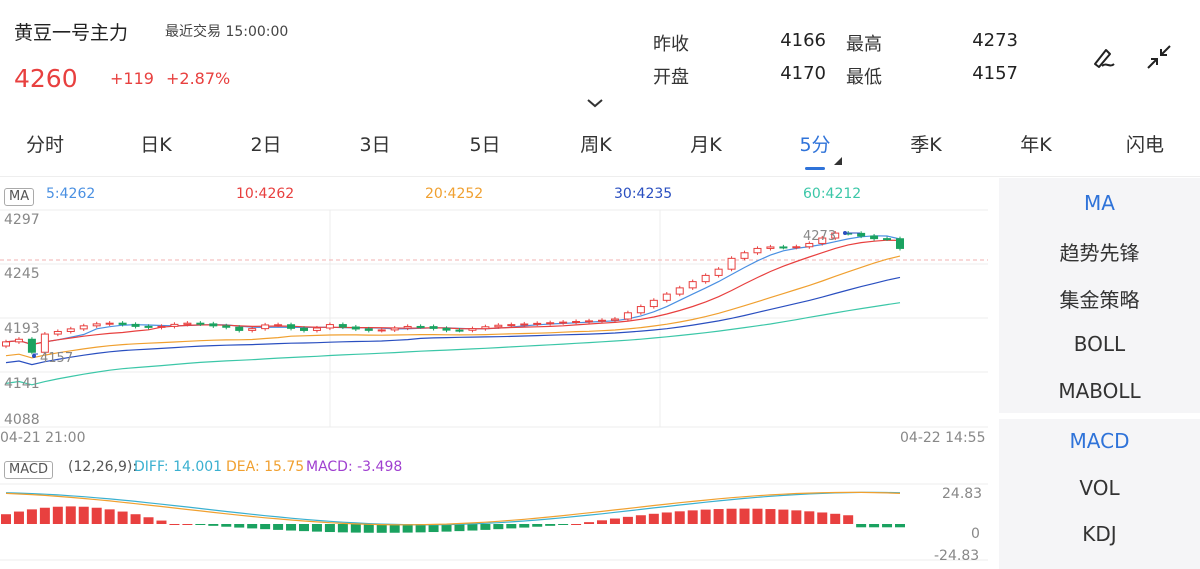 This screenshot has height=569, width=1200. What do you see at coordinates (56, 358) in the screenshot?
I see `low-annotation: 4157` at bounding box center [56, 358].